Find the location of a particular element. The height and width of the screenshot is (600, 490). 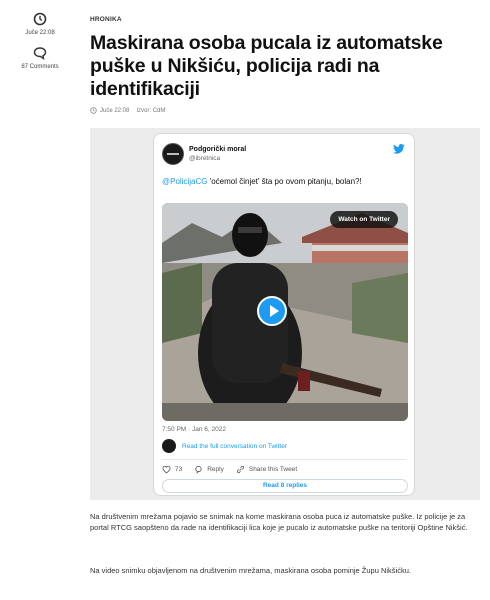

divider is located at coordinates (284, 459).